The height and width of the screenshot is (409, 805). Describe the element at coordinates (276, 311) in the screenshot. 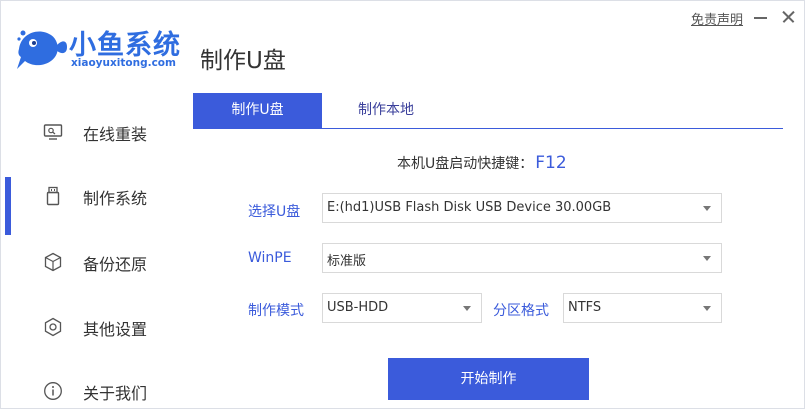

I see `mode-select-label: 制作模式` at that location.